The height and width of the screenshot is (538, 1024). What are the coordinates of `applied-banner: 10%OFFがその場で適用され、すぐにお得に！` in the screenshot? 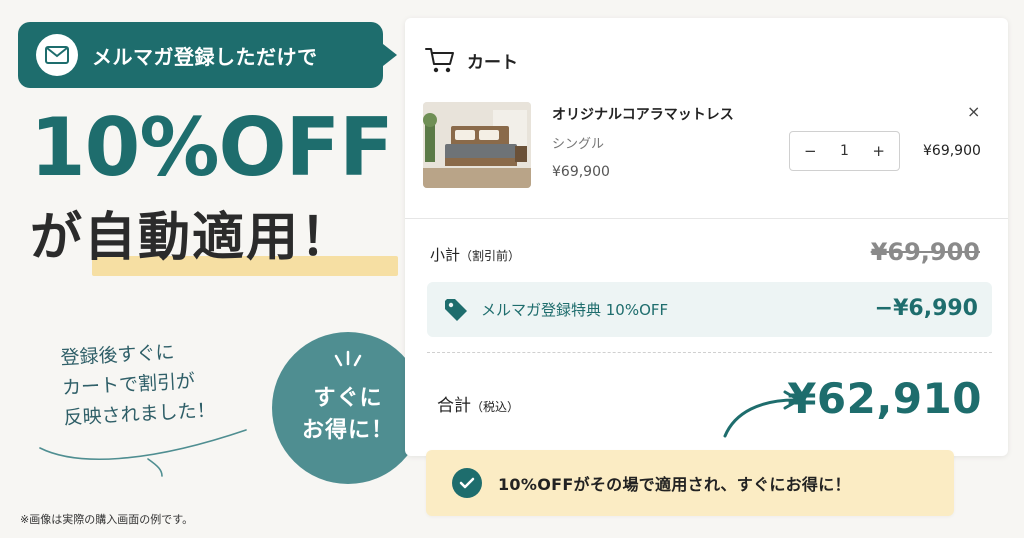 It's located at (690, 483).